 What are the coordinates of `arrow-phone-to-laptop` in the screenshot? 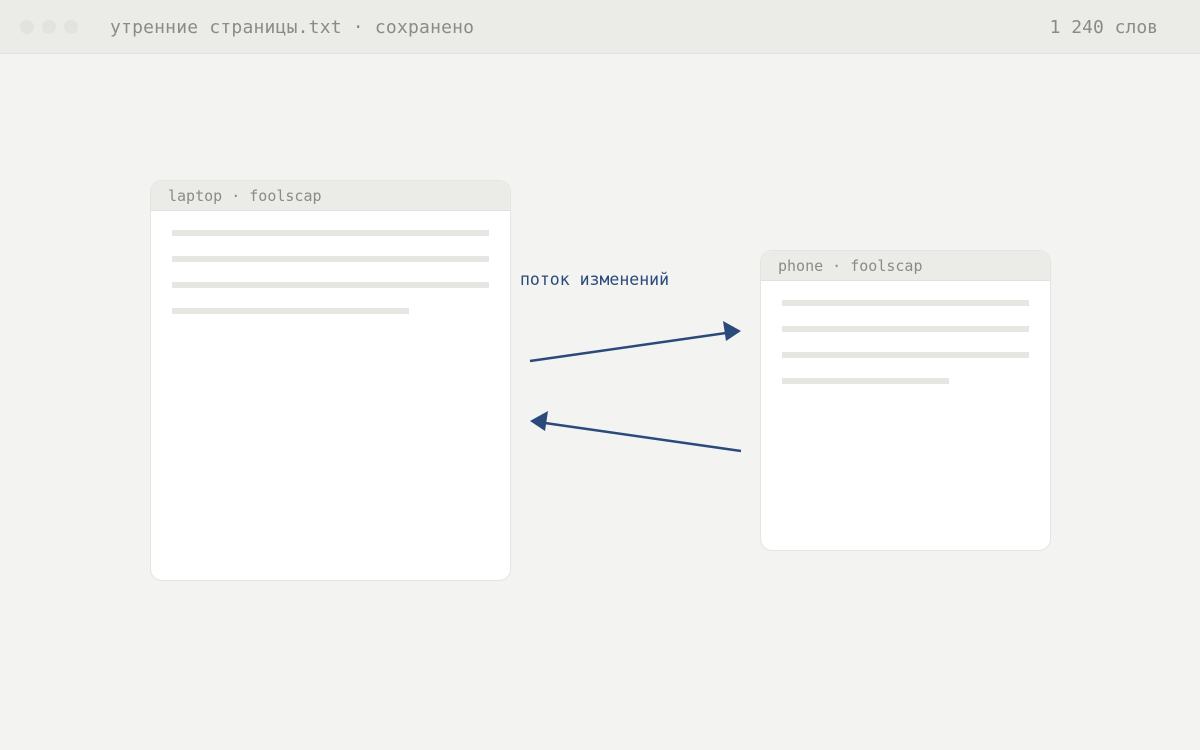 It's located at (636, 432).